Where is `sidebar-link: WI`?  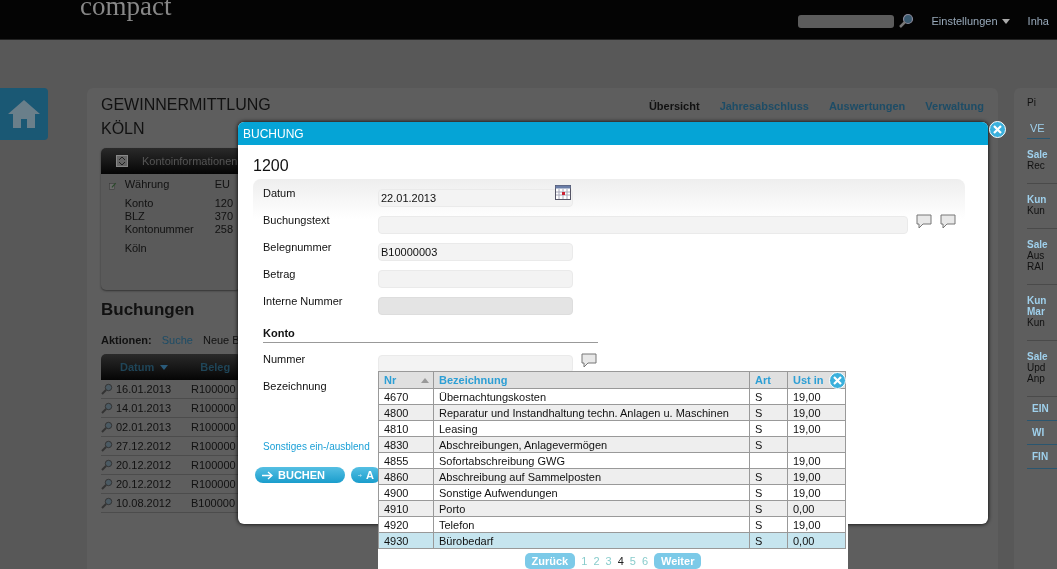 sidebar-link: WI is located at coordinates (1042, 433).